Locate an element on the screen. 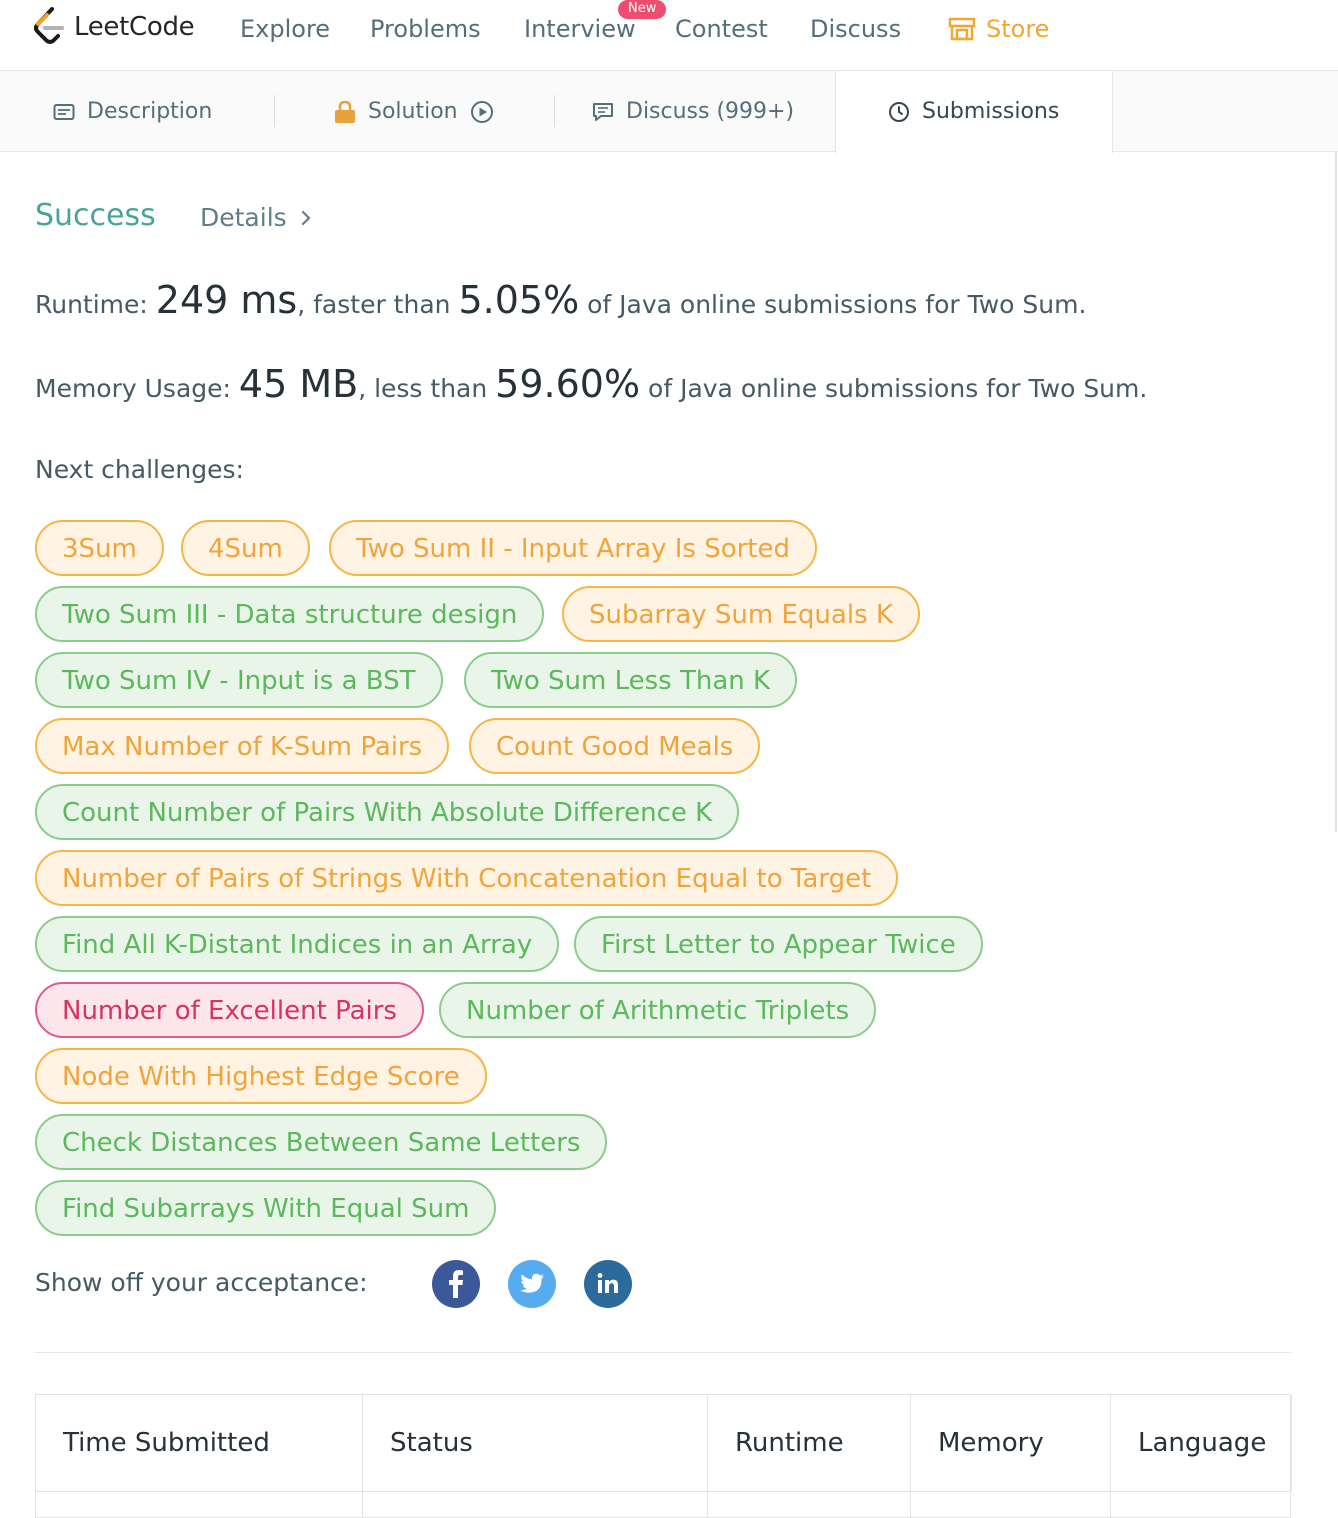 The width and height of the screenshot is (1338, 1518). nav-discuss: Discuss is located at coordinates (855, 29).